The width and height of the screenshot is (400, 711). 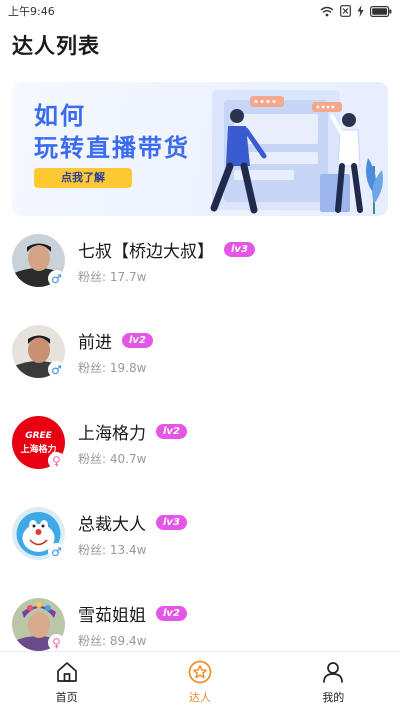 What do you see at coordinates (83, 178) in the screenshot?
I see `learn-more-button: 点我了解` at bounding box center [83, 178].